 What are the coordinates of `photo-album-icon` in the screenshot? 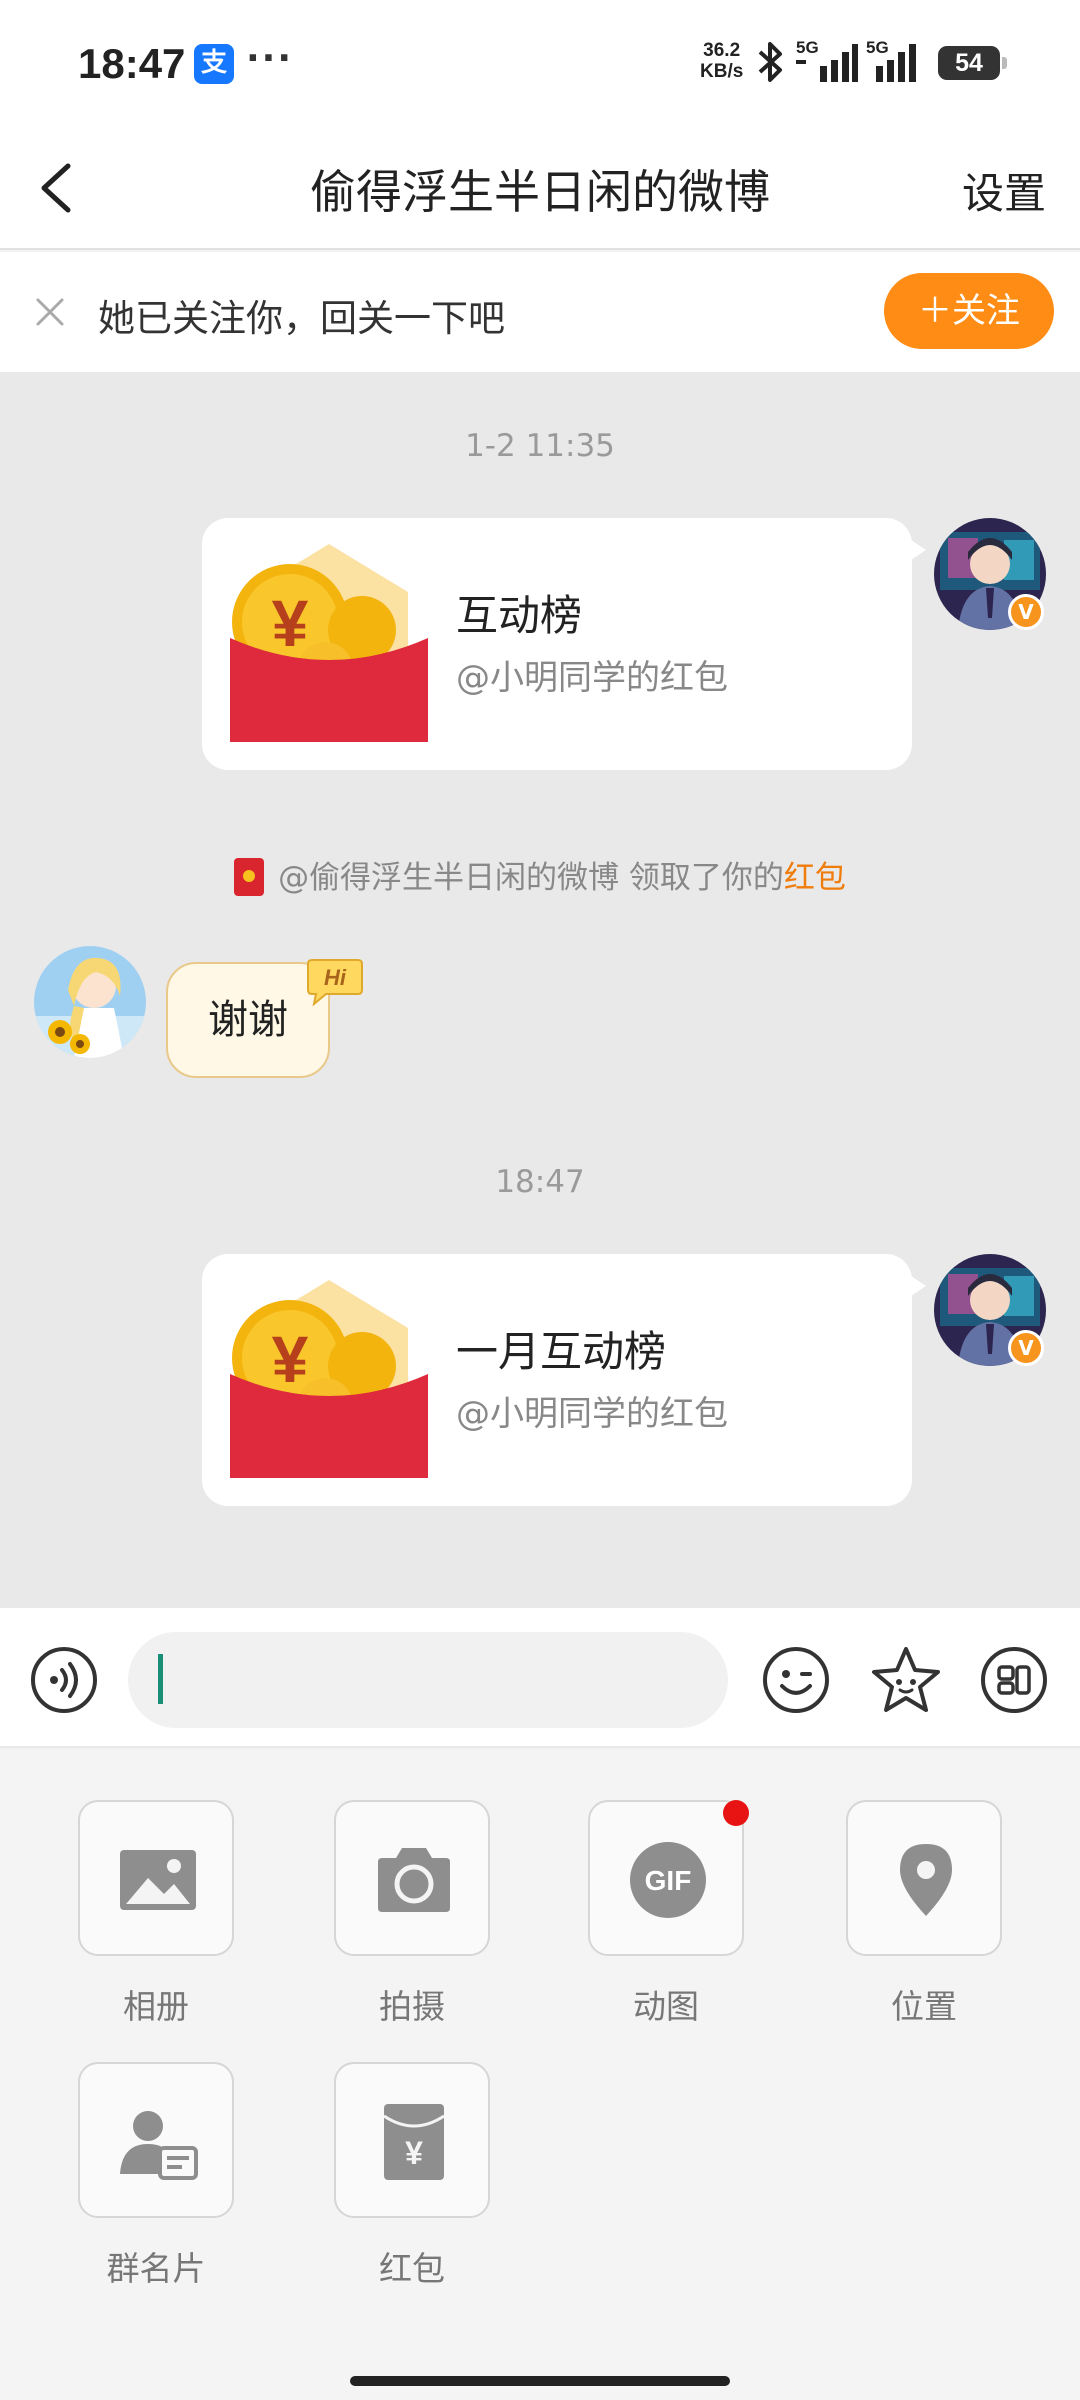 It's located at (158, 1880).